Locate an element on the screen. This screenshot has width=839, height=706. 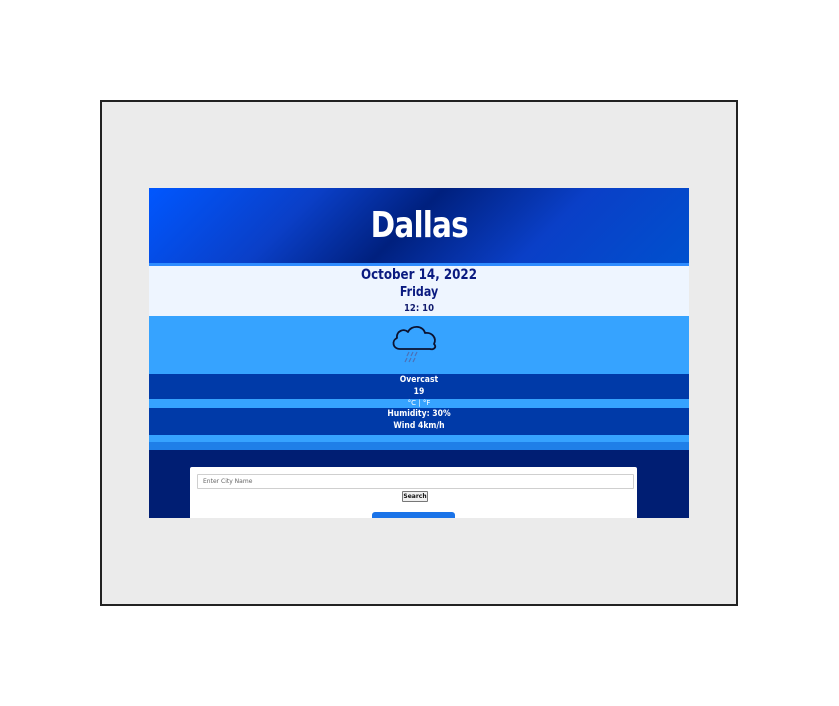
details-section: Humidity: 30% Wind 4km/h is located at coordinates (419, 421).